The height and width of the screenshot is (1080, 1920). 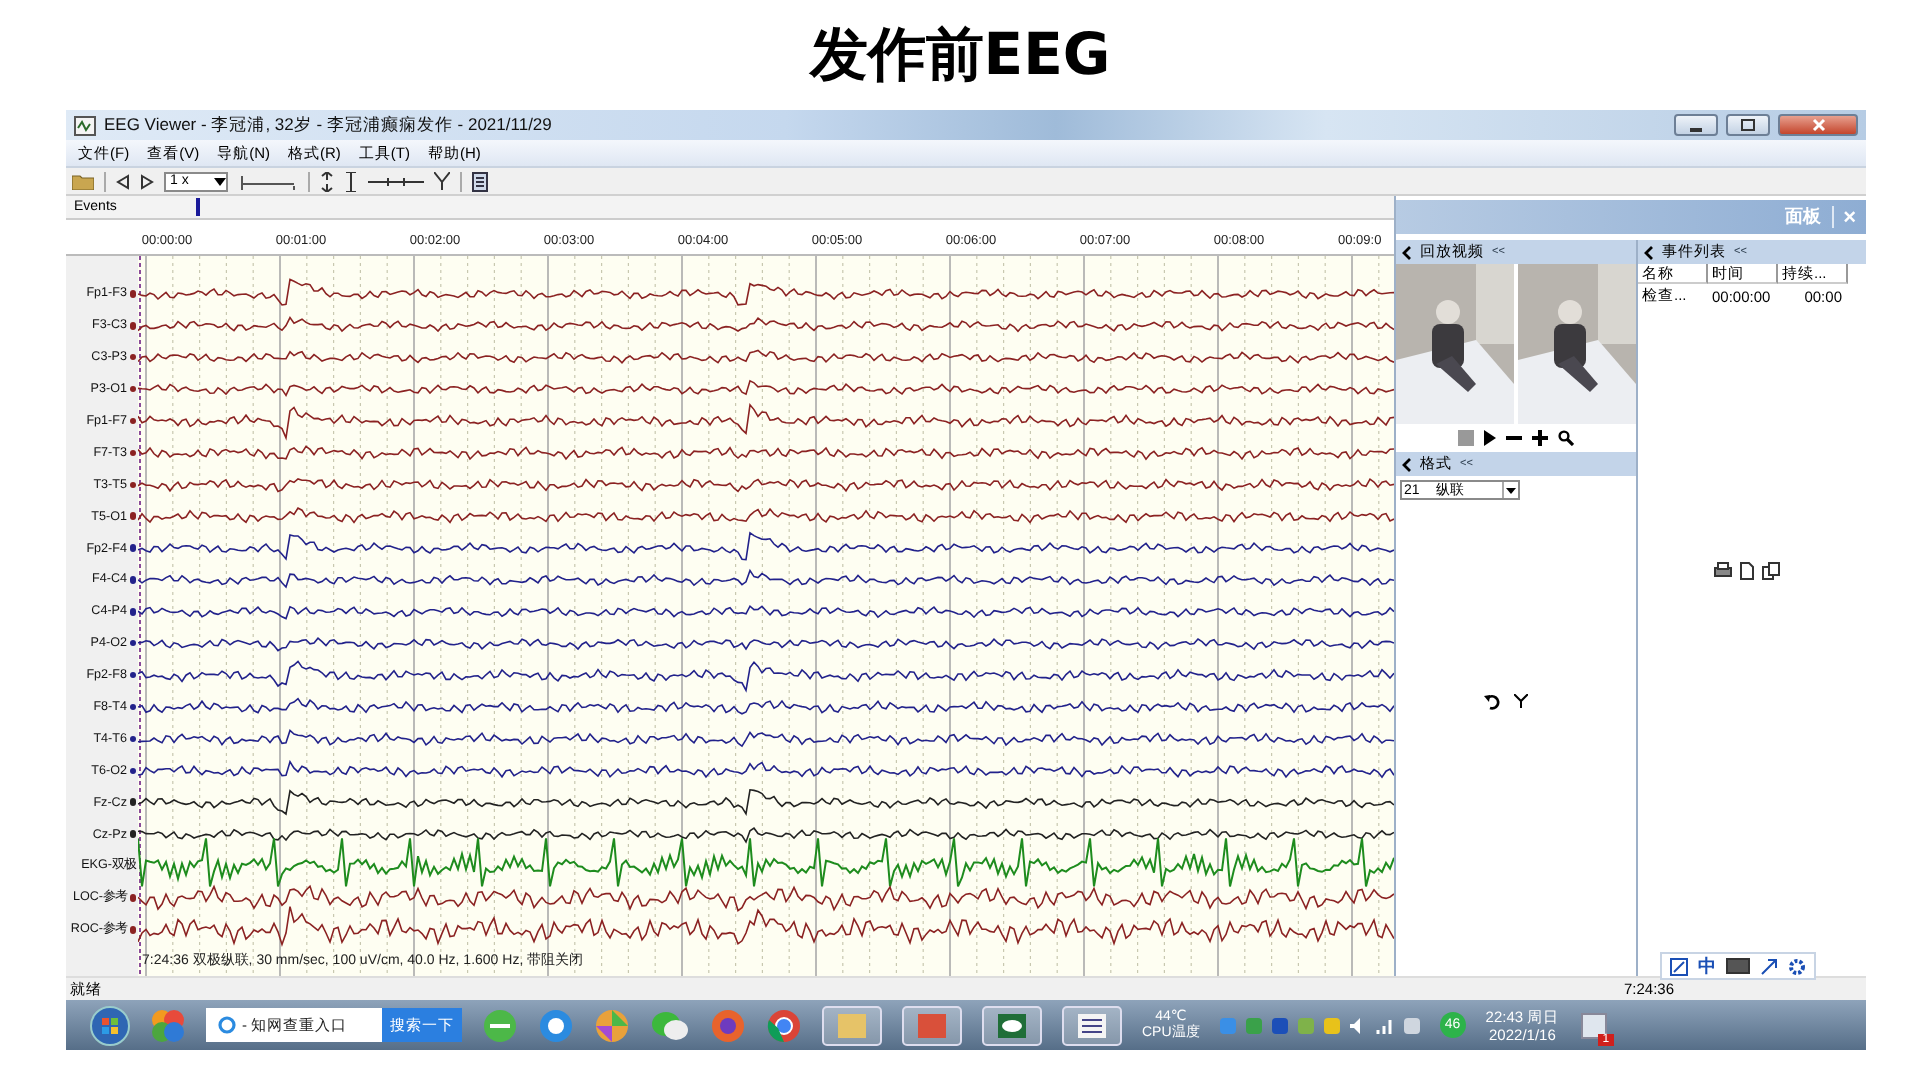 What do you see at coordinates (1411, 1025) in the screenshot?
I see `tray-icon` at bounding box center [1411, 1025].